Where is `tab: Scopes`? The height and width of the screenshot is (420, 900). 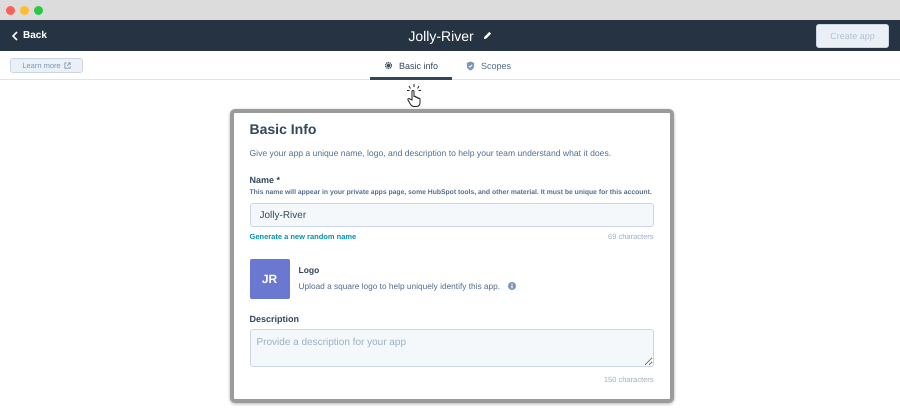 tab: Scopes is located at coordinates (489, 65).